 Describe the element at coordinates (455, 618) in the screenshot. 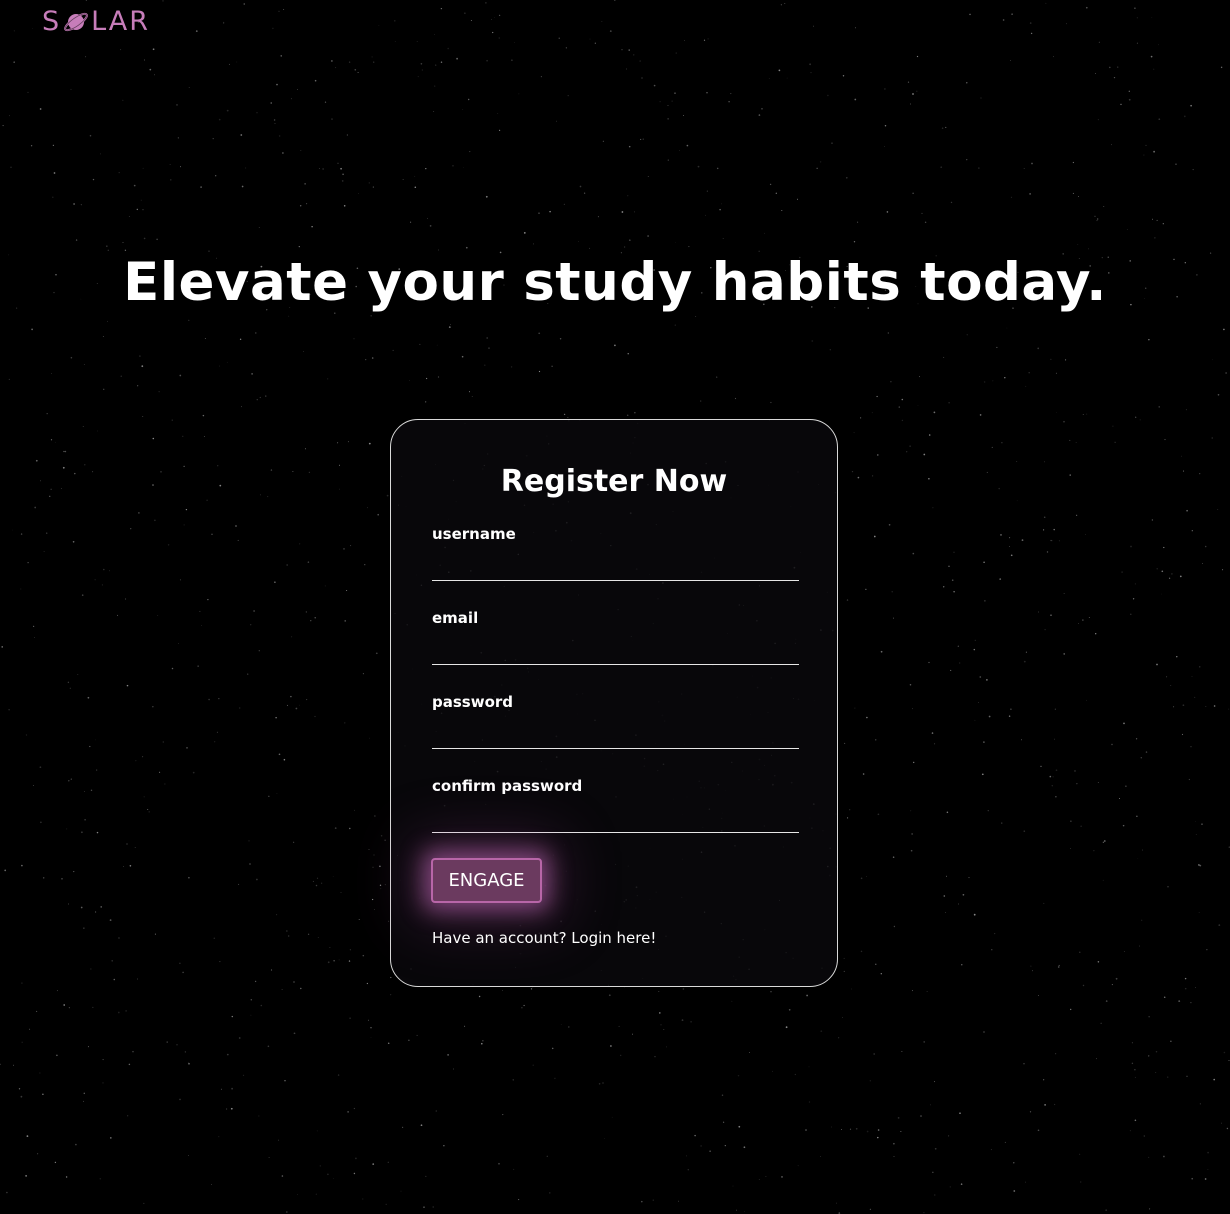

I see `email-label: email` at that location.